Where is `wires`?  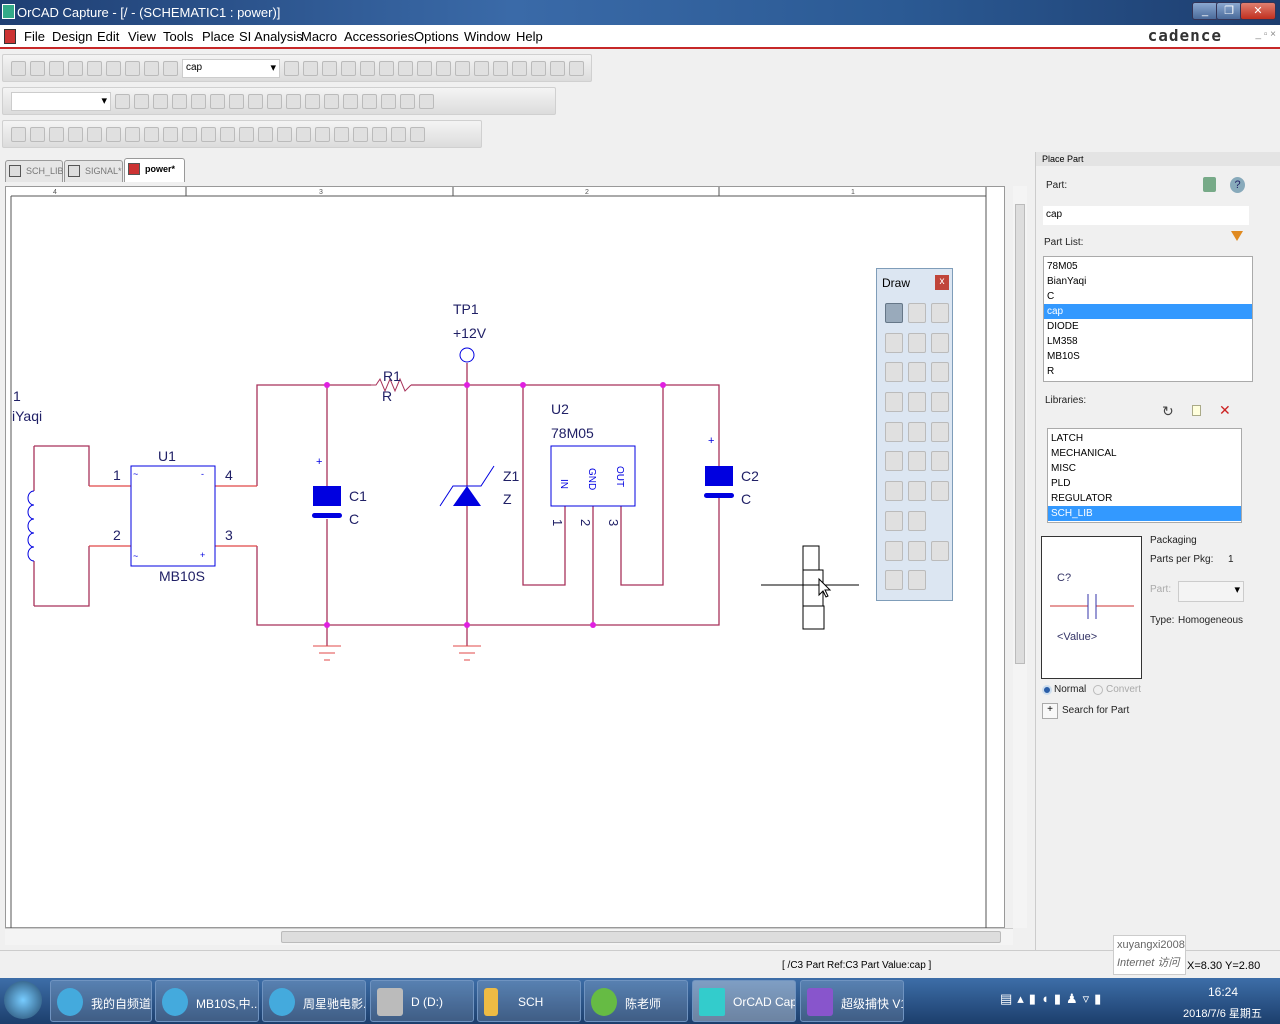
wires is located at coordinates (376, 504).